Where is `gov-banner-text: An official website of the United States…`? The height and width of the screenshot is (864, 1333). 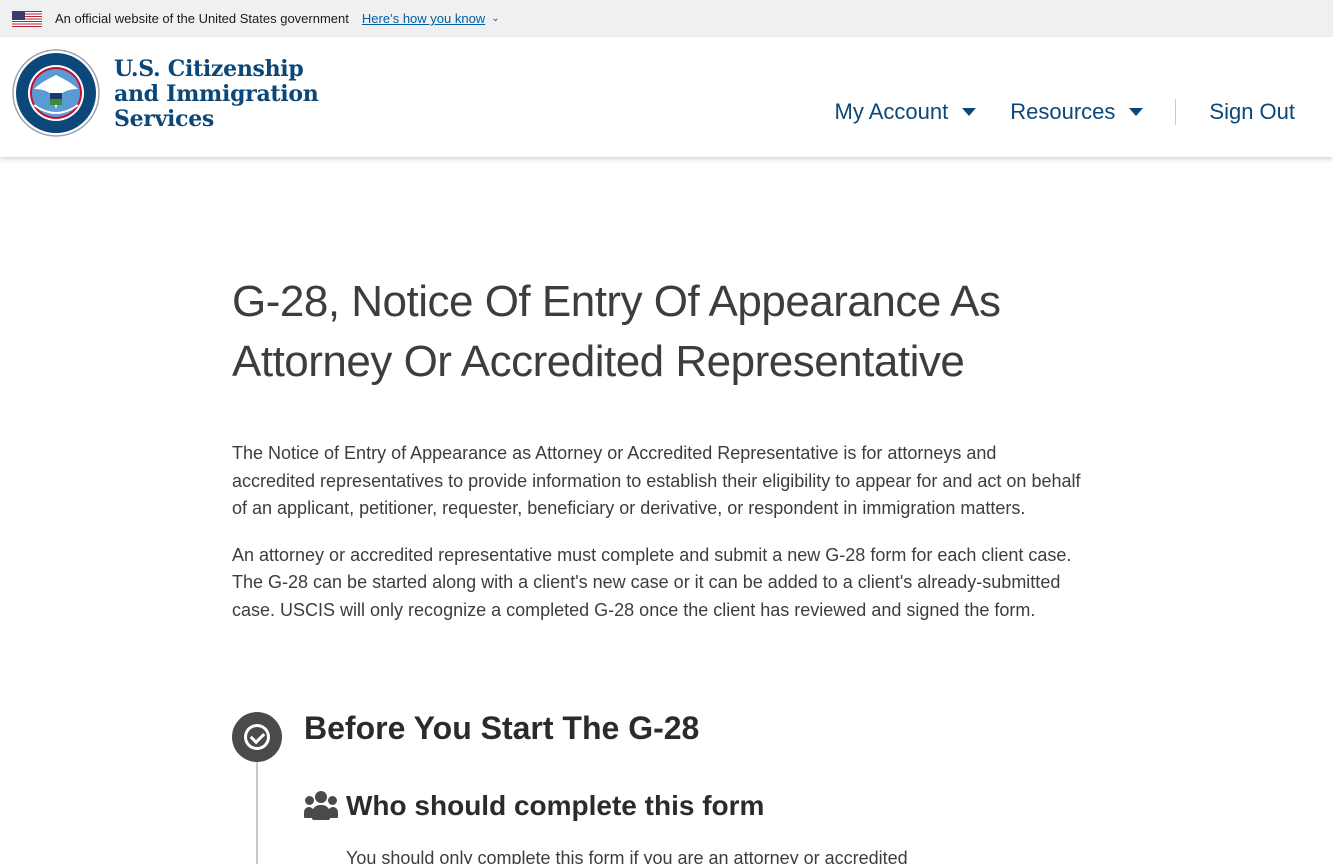 gov-banner-text: An official website of the United States… is located at coordinates (202, 18).